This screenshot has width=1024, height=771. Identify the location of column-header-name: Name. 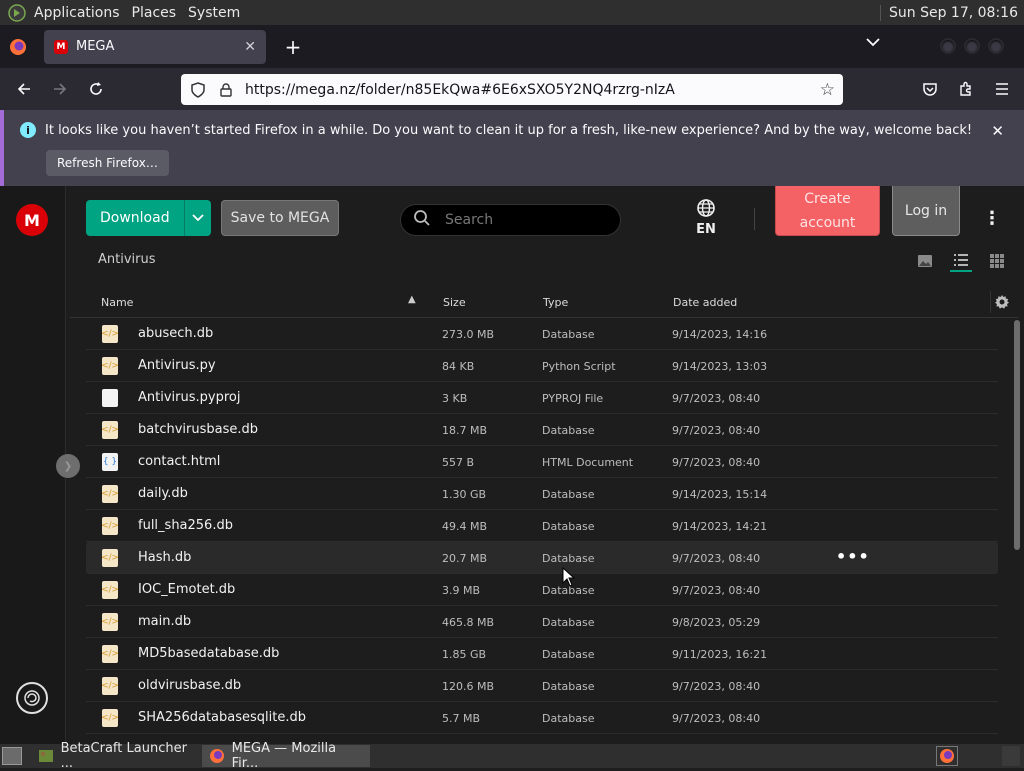
(117, 302).